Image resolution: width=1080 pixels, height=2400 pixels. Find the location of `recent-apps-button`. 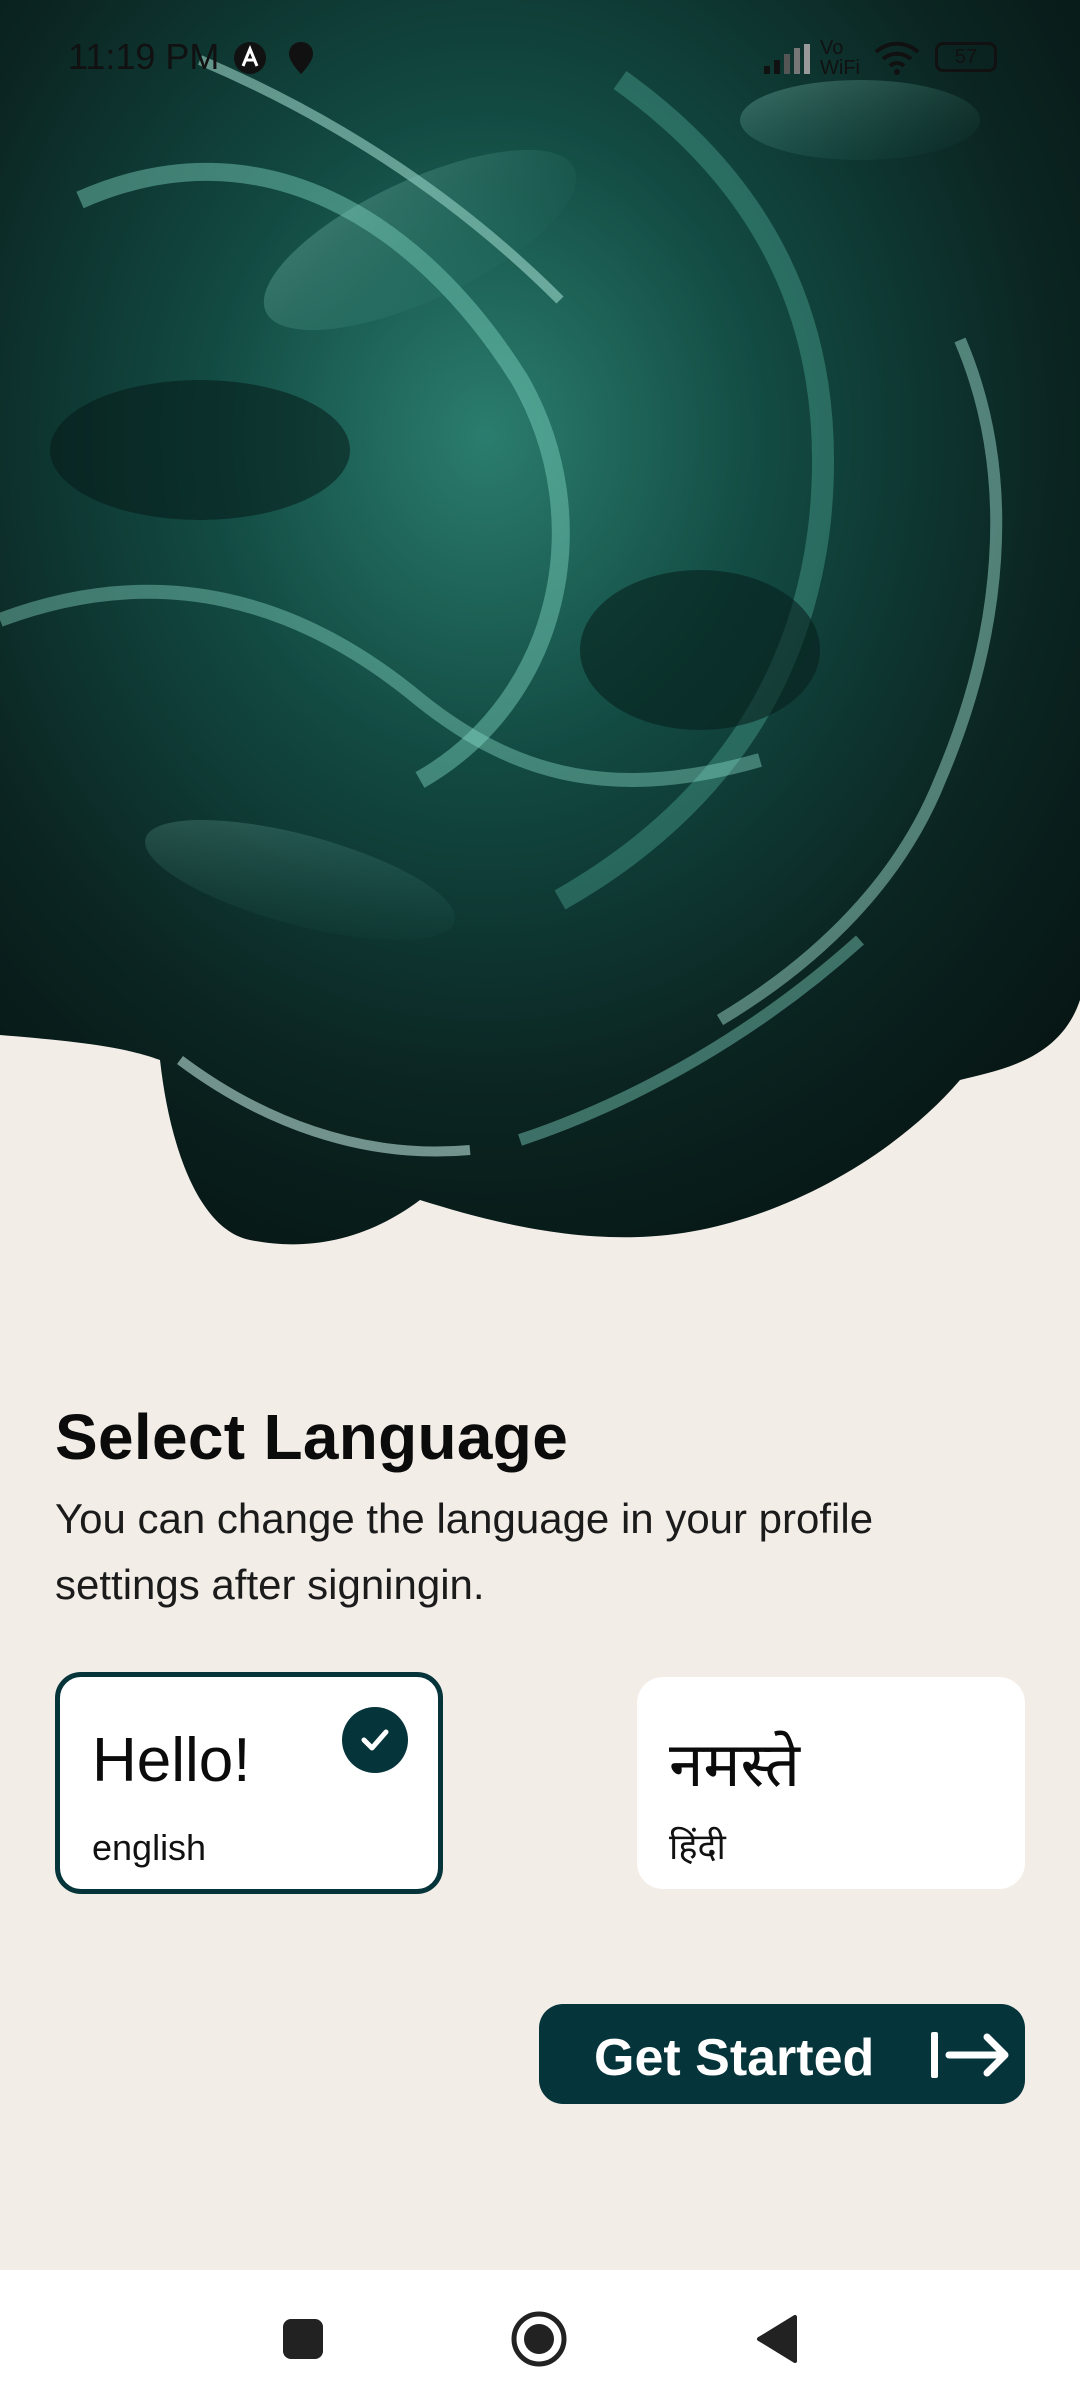

recent-apps-button is located at coordinates (303, 2341).